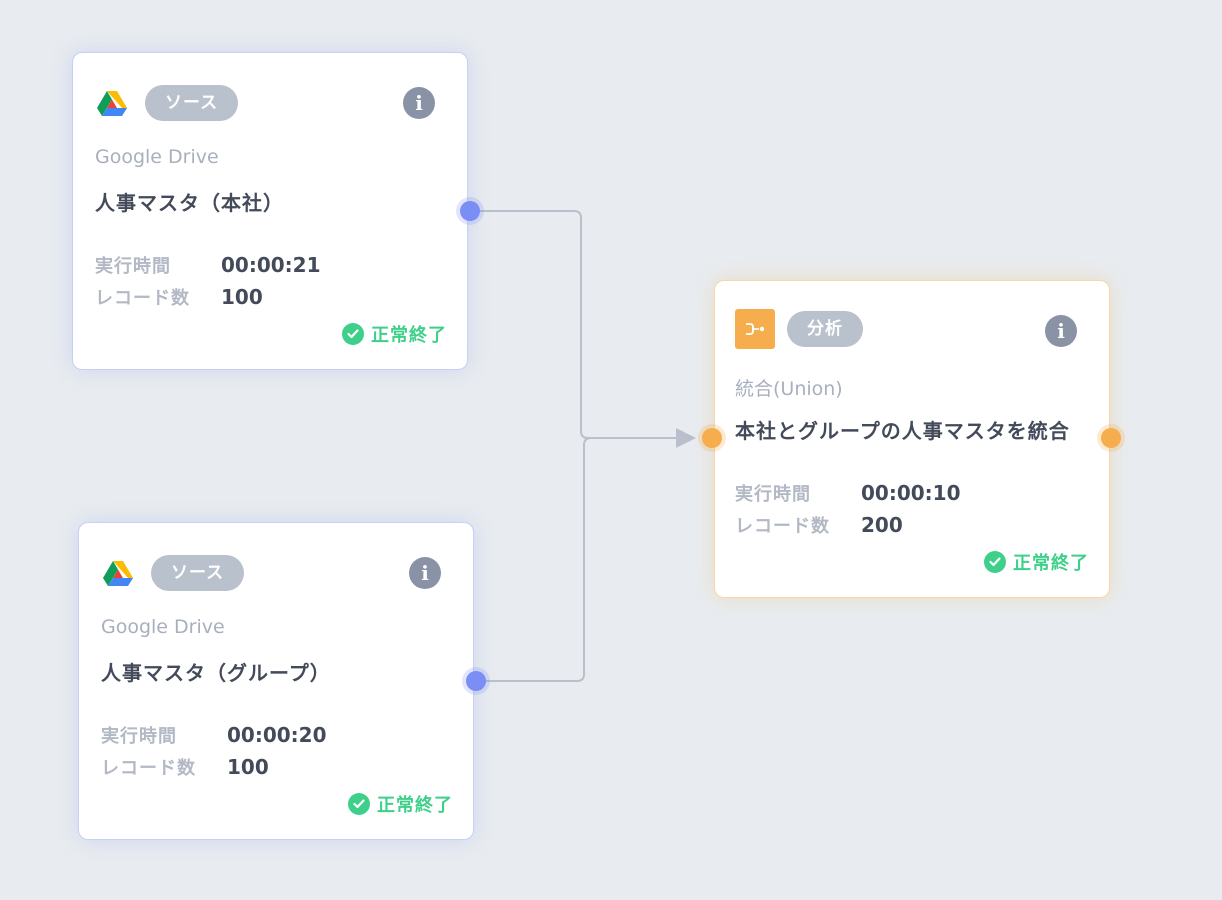  Describe the element at coordinates (848, 509) in the screenshot. I see `node-stats: 実行時間 00:00:10 レコード数 200` at that location.